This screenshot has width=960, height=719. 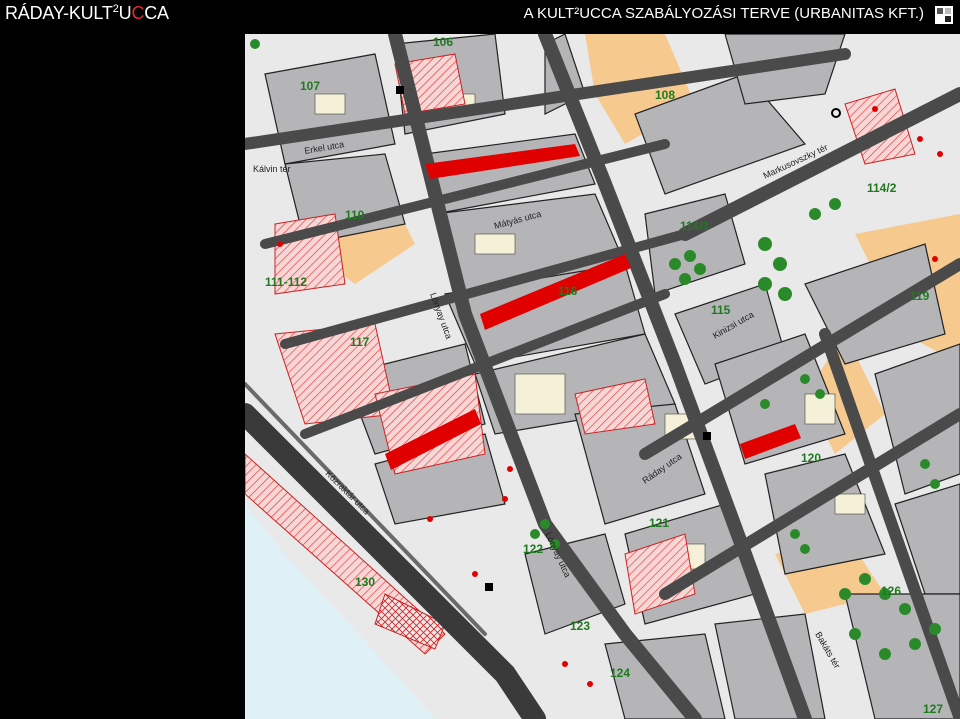 I want to click on block-label-117: 117, so click(x=360, y=342).